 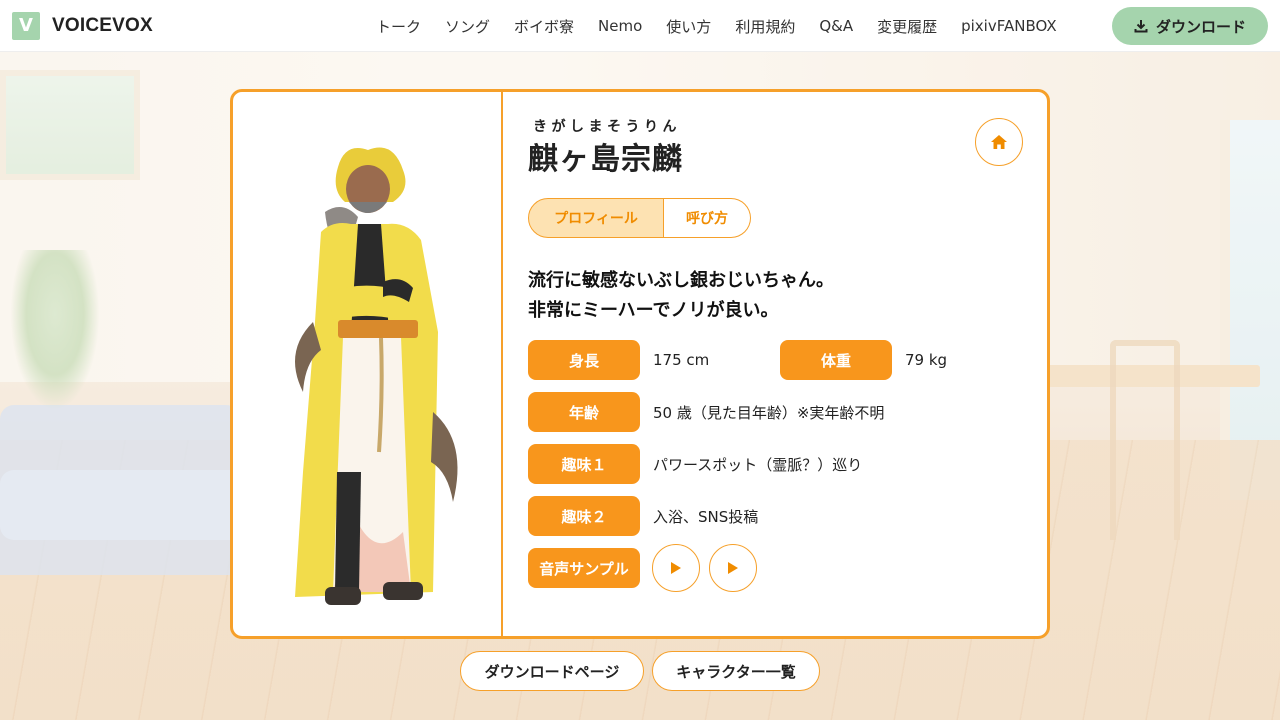 I want to click on nav-howto: 使い方, so click(x=688, y=26).